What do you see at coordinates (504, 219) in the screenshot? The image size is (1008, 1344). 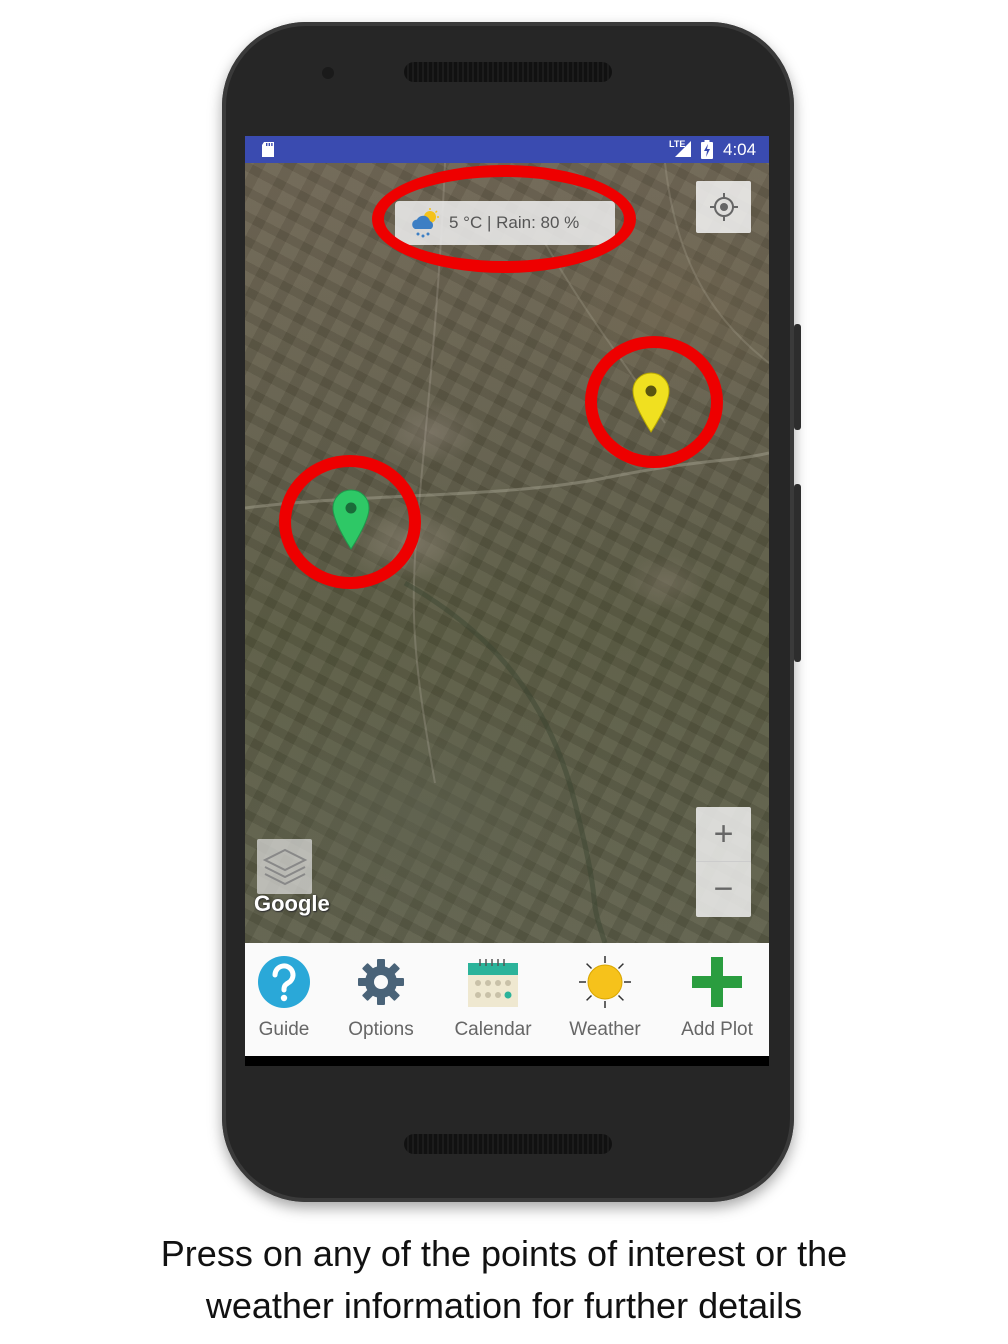 I see `highlight-weather` at bounding box center [504, 219].